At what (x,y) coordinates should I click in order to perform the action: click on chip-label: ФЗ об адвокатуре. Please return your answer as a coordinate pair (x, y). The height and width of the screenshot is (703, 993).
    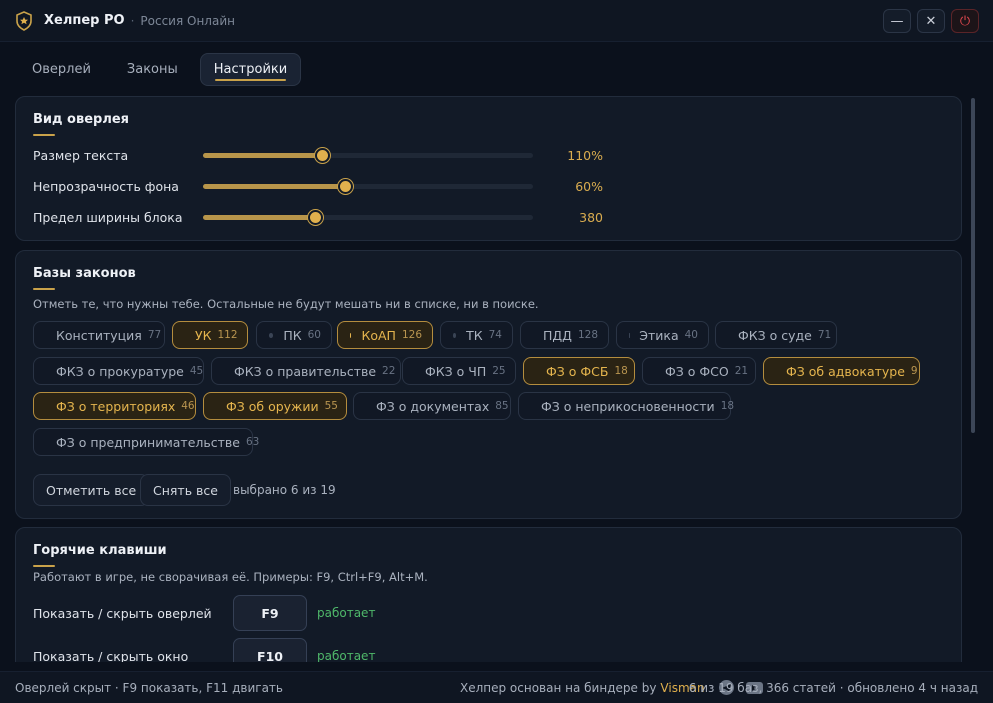
    Looking at the image, I should click on (845, 371).